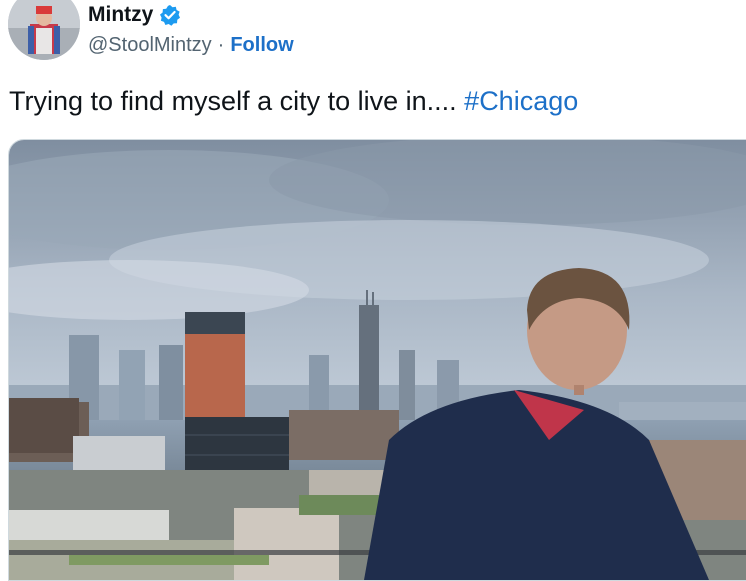 The height and width of the screenshot is (581, 746). Describe the element at coordinates (521, 101) in the screenshot. I see `hashtag-link: #Chicago` at that location.